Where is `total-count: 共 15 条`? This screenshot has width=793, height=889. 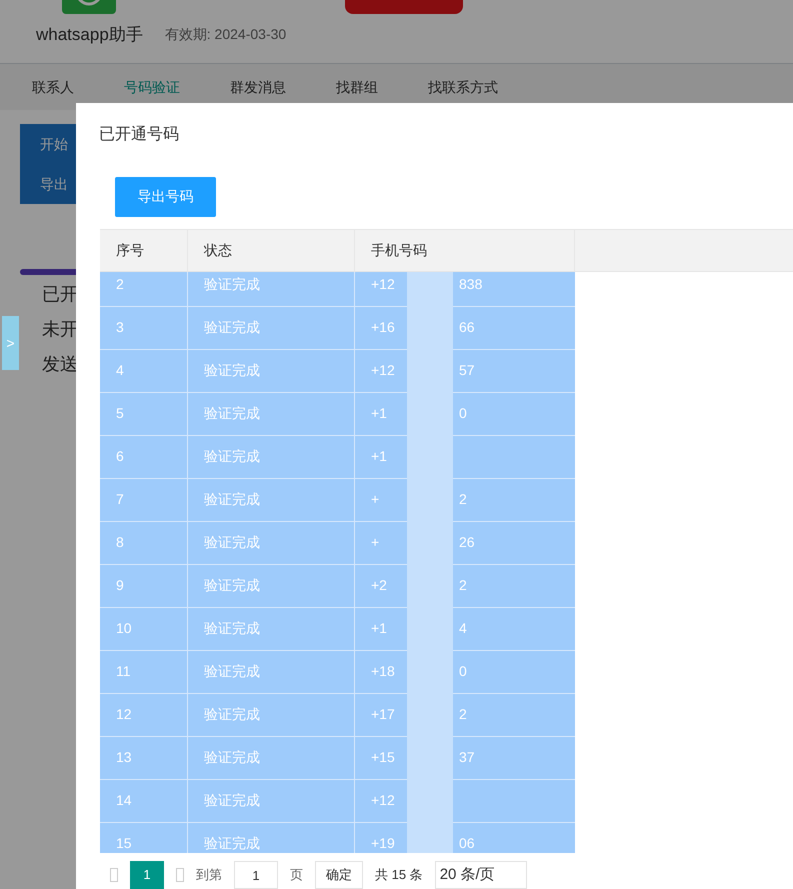 total-count: 共 15 条 is located at coordinates (399, 875).